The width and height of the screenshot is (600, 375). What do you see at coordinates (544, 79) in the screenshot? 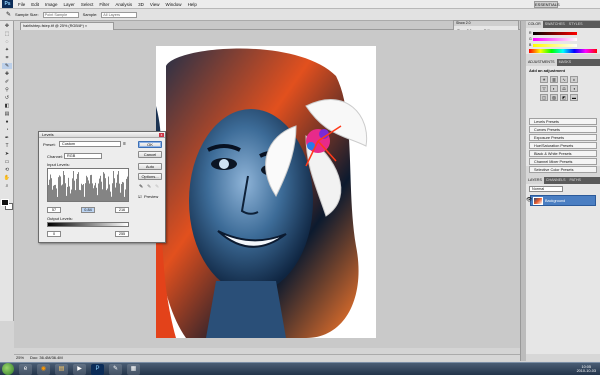
I see `brightness-icon: ☀` at bounding box center [544, 79].